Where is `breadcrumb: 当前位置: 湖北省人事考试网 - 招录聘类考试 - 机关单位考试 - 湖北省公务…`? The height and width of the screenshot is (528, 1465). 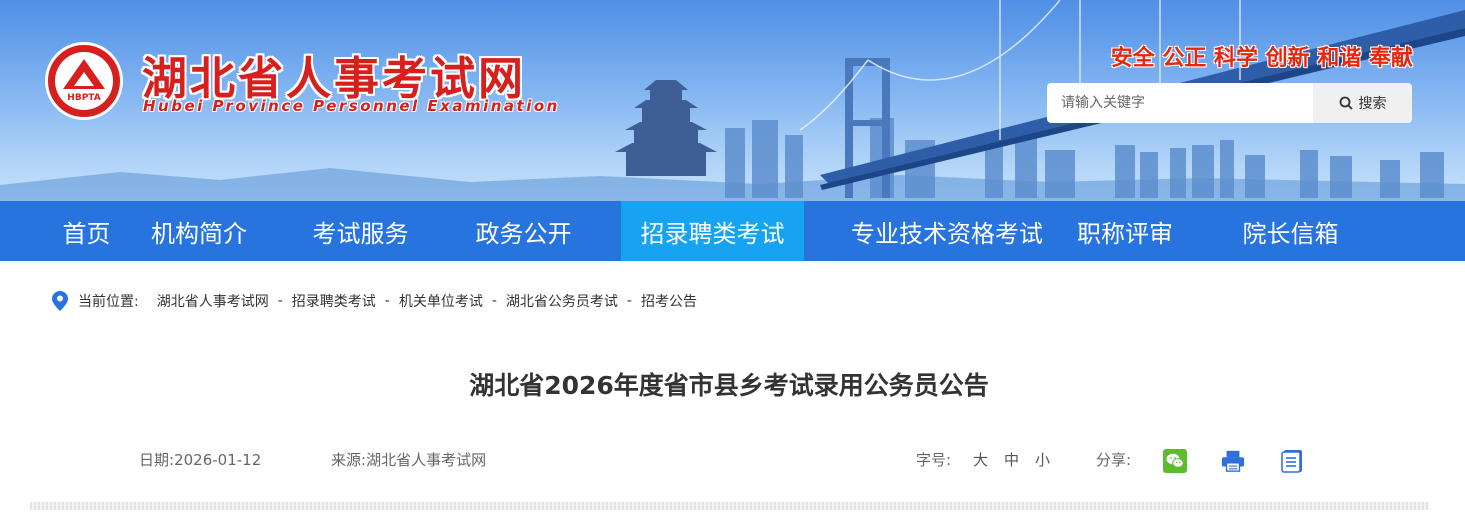
breadcrumb: 当前位置: 湖北省人事考试网 - 招录聘类考试 - 机关单位考试 - 湖北省公务… is located at coordinates (374, 301).